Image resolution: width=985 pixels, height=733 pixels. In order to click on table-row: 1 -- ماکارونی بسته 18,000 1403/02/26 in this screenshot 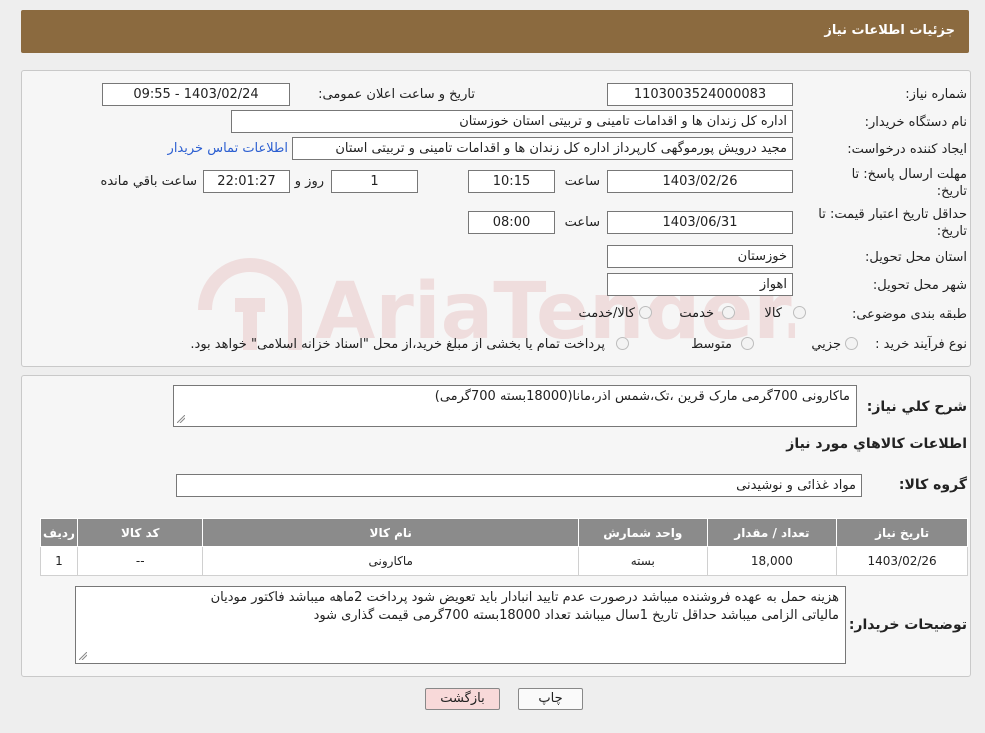, I will do `click(504, 561)`.